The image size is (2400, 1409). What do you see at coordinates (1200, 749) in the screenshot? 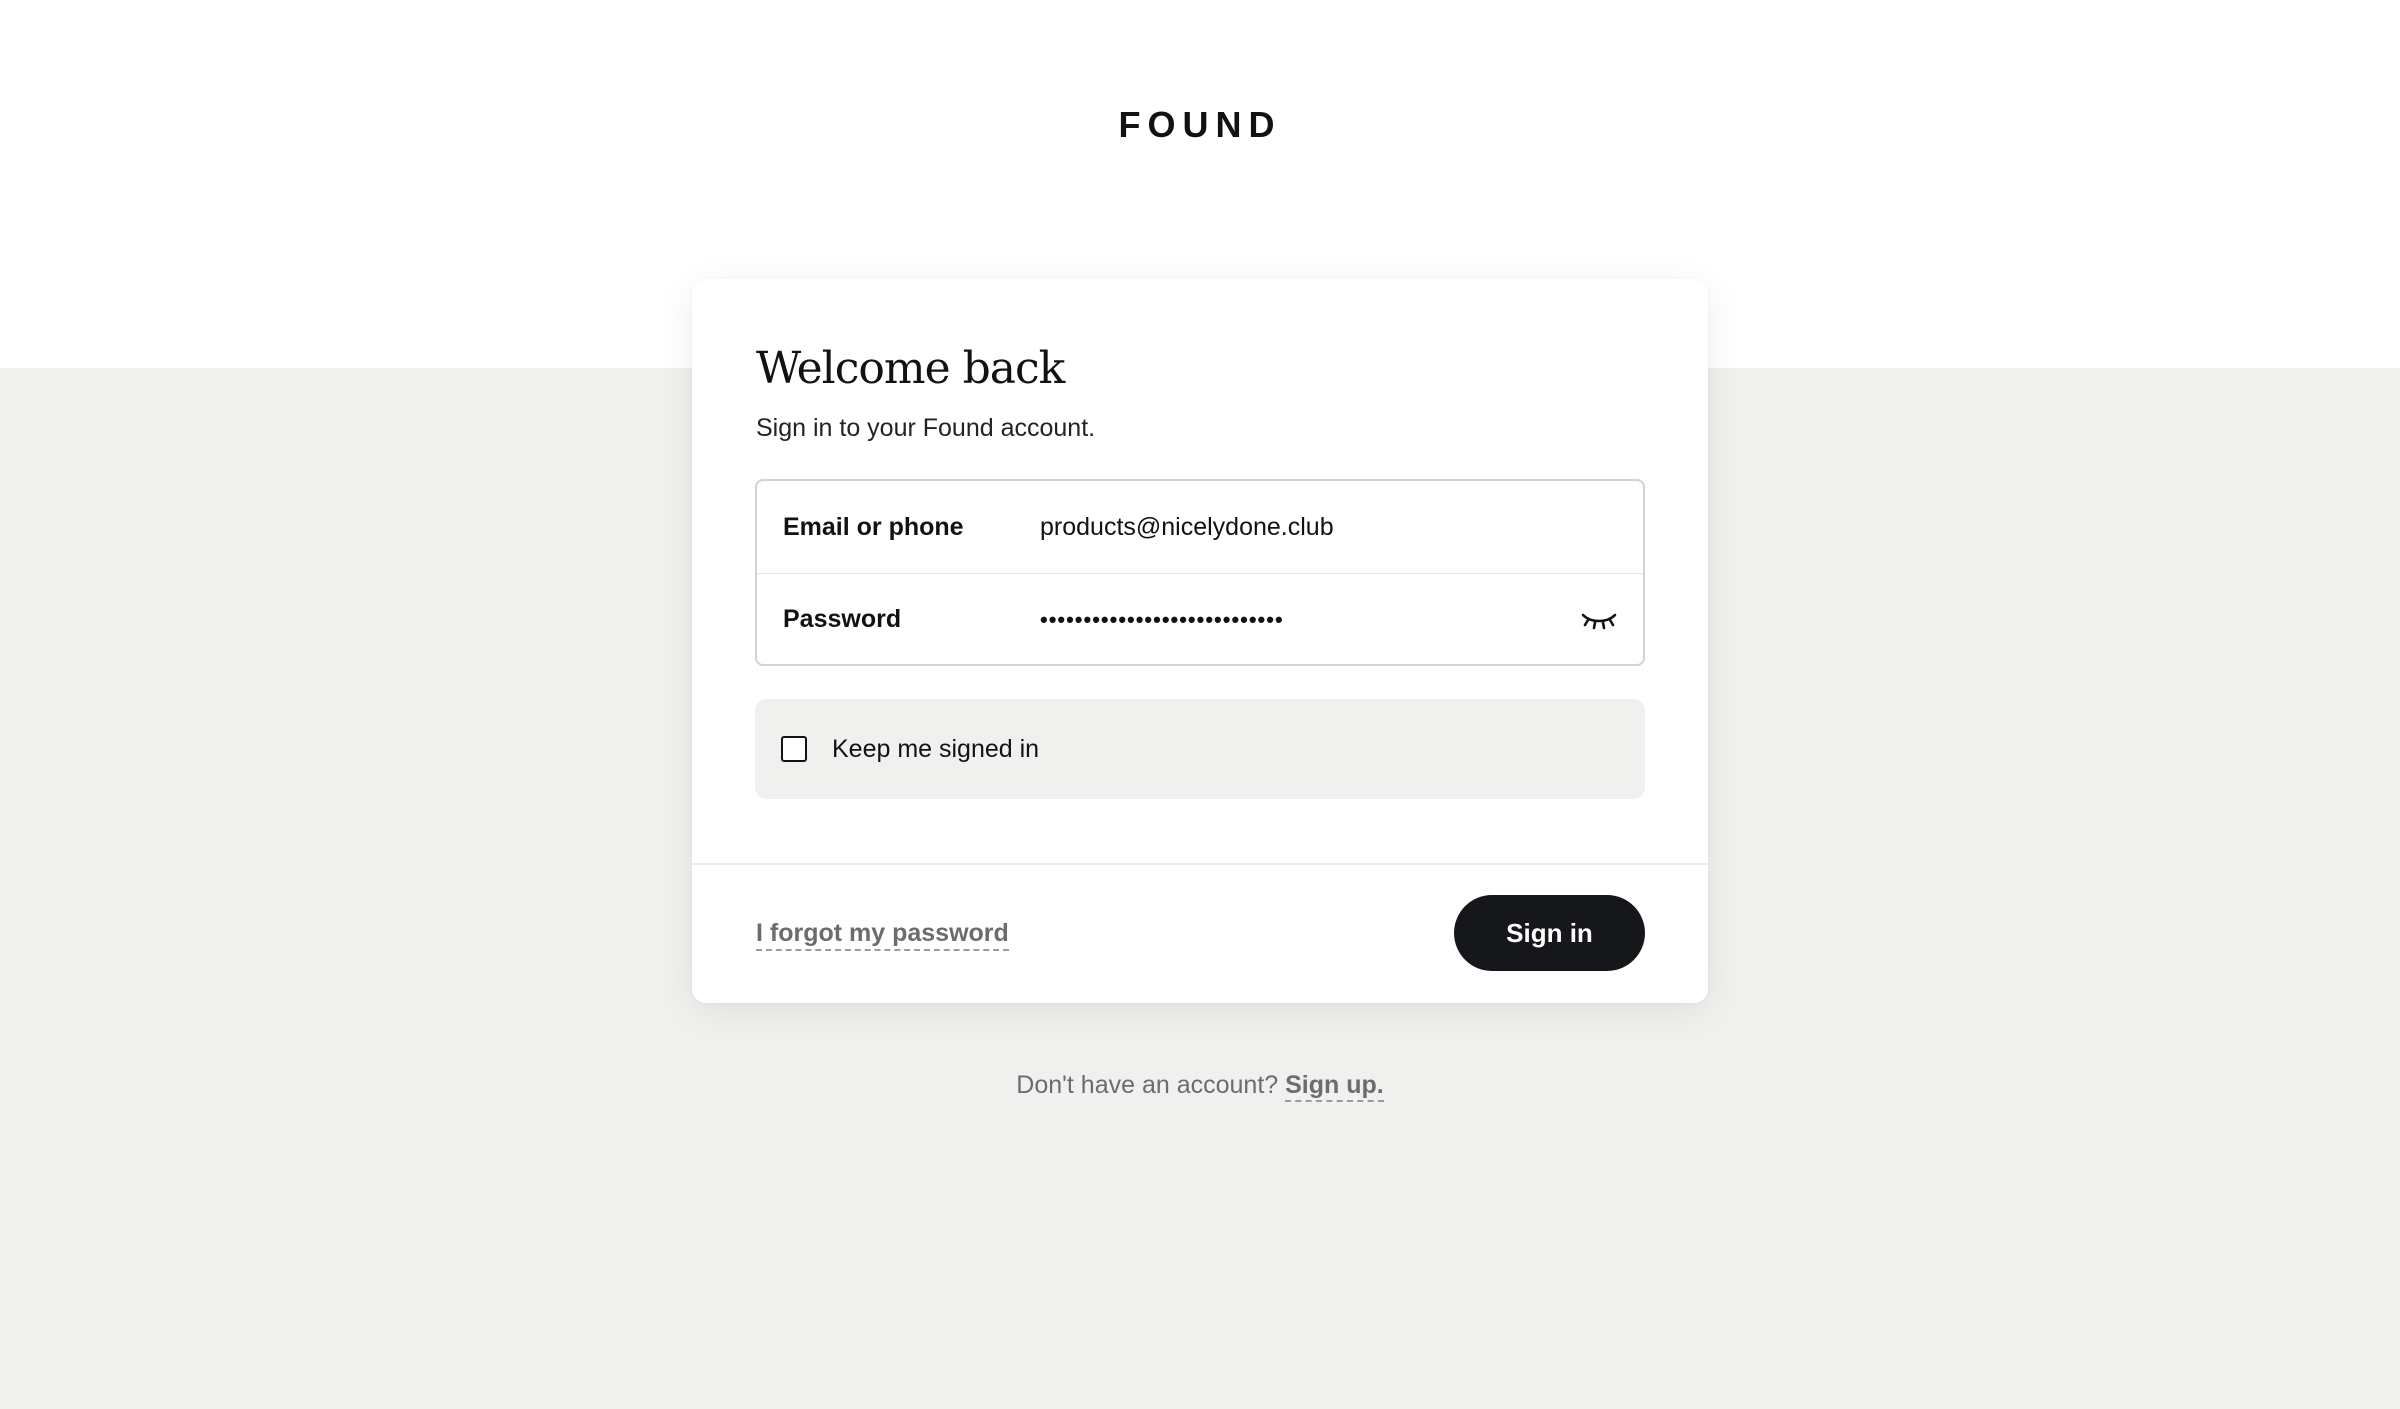
I see `keep-signed-in-option: Keep me signed in` at bounding box center [1200, 749].